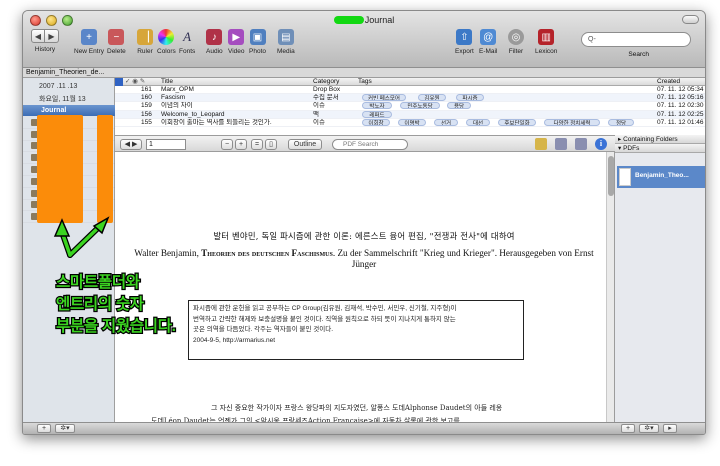  I want to click on add-folder-button: +, so click(44, 428).